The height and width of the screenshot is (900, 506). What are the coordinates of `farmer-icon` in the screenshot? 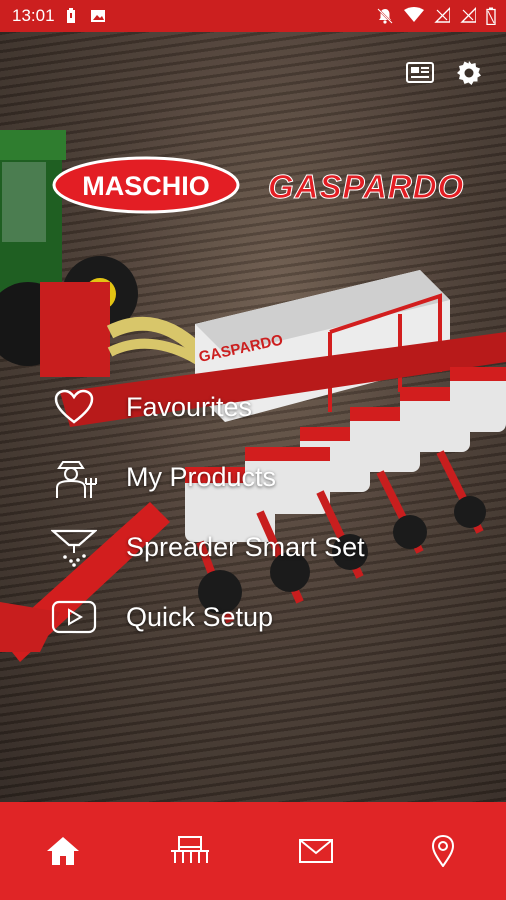 It's located at (74, 477).